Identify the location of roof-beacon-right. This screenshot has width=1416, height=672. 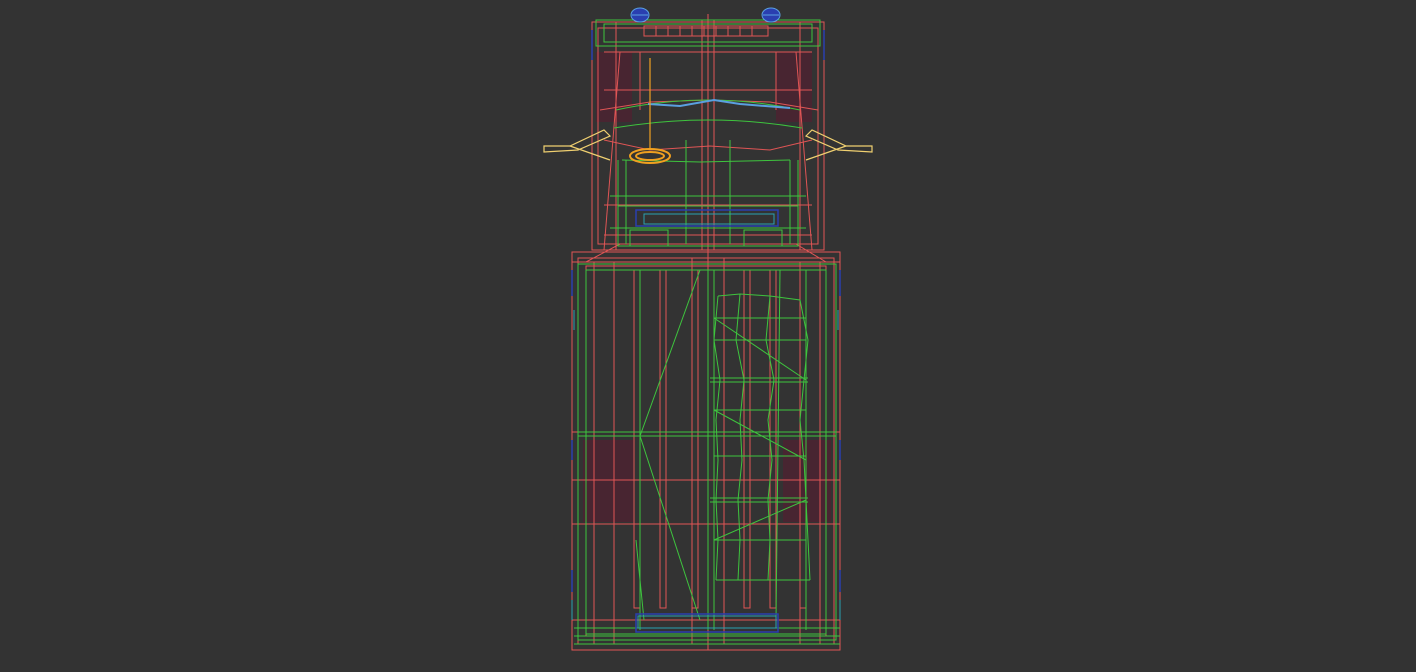
(771, 15).